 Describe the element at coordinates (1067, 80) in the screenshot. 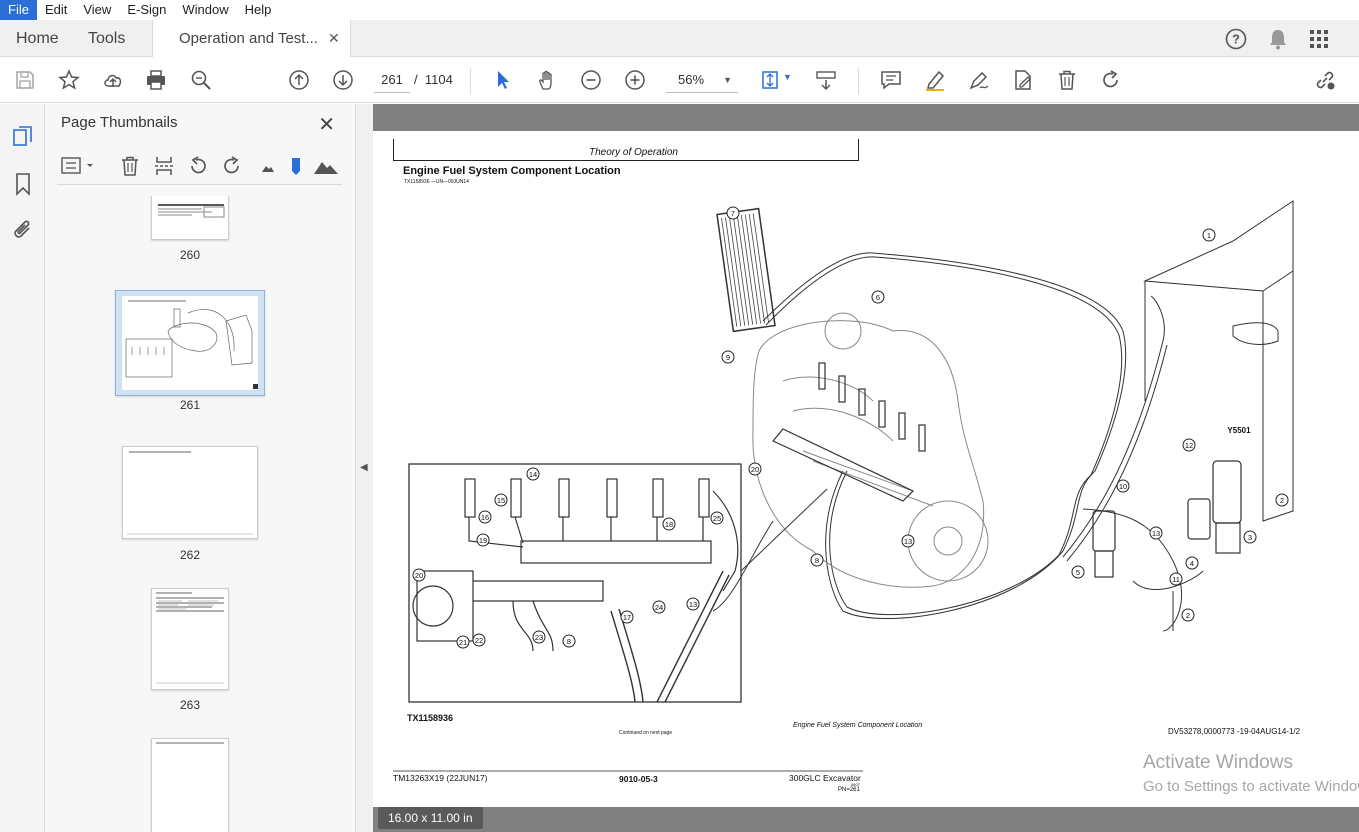

I see `delete-icon` at that location.